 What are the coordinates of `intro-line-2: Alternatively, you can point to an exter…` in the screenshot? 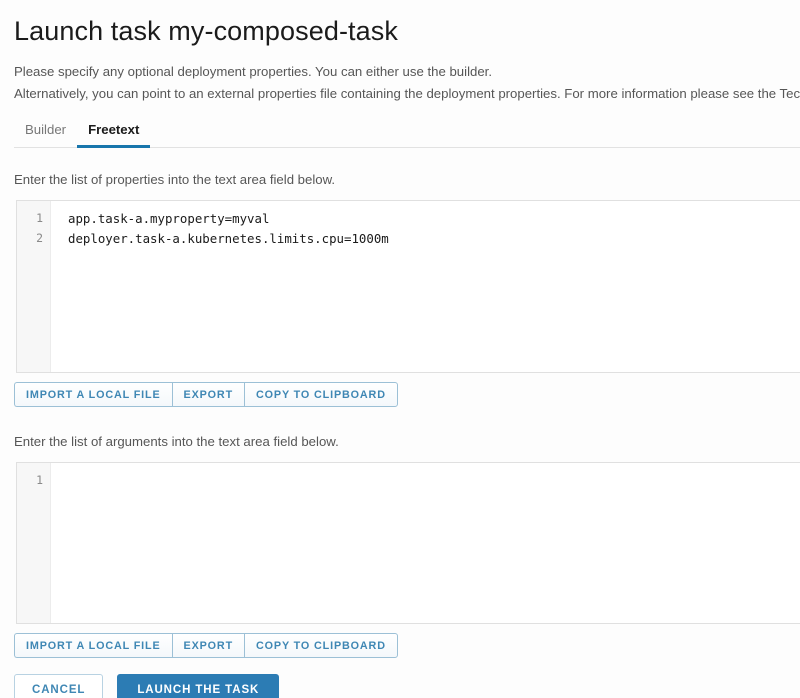 It's located at (407, 93).